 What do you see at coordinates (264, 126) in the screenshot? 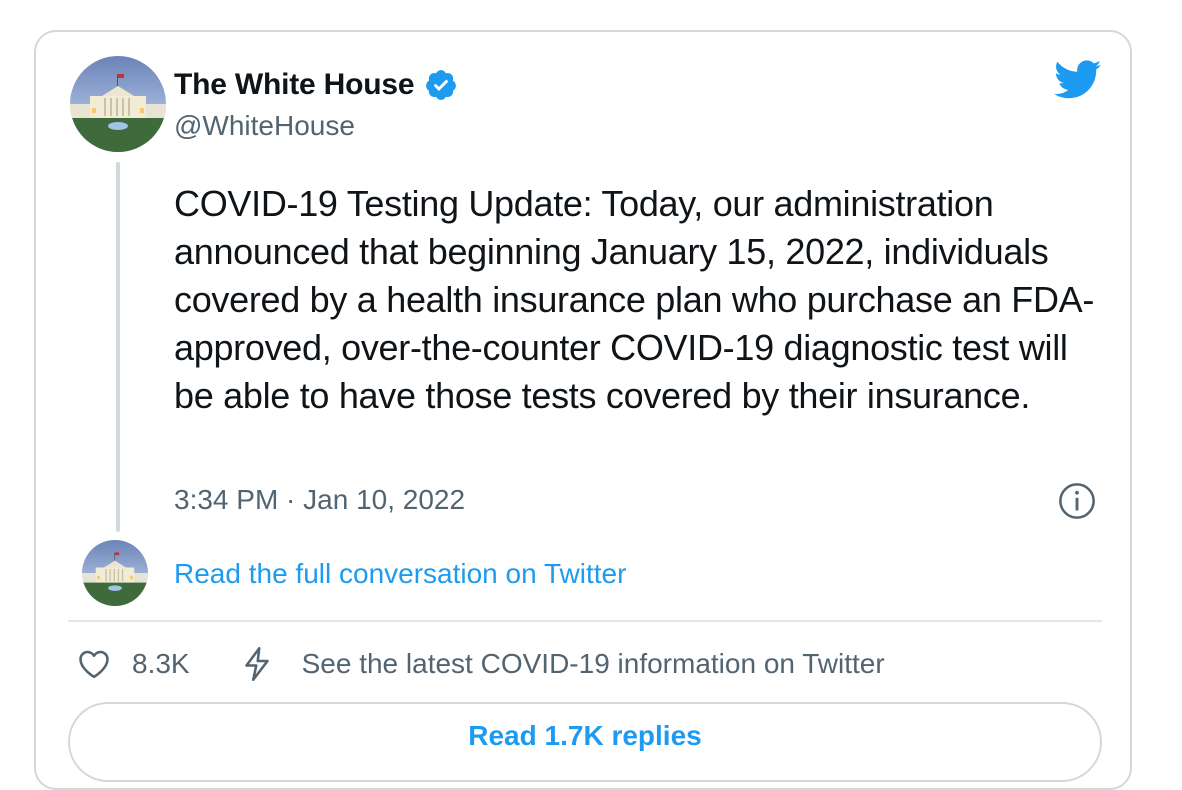
I see `author-handle: @WhiteHouse` at bounding box center [264, 126].